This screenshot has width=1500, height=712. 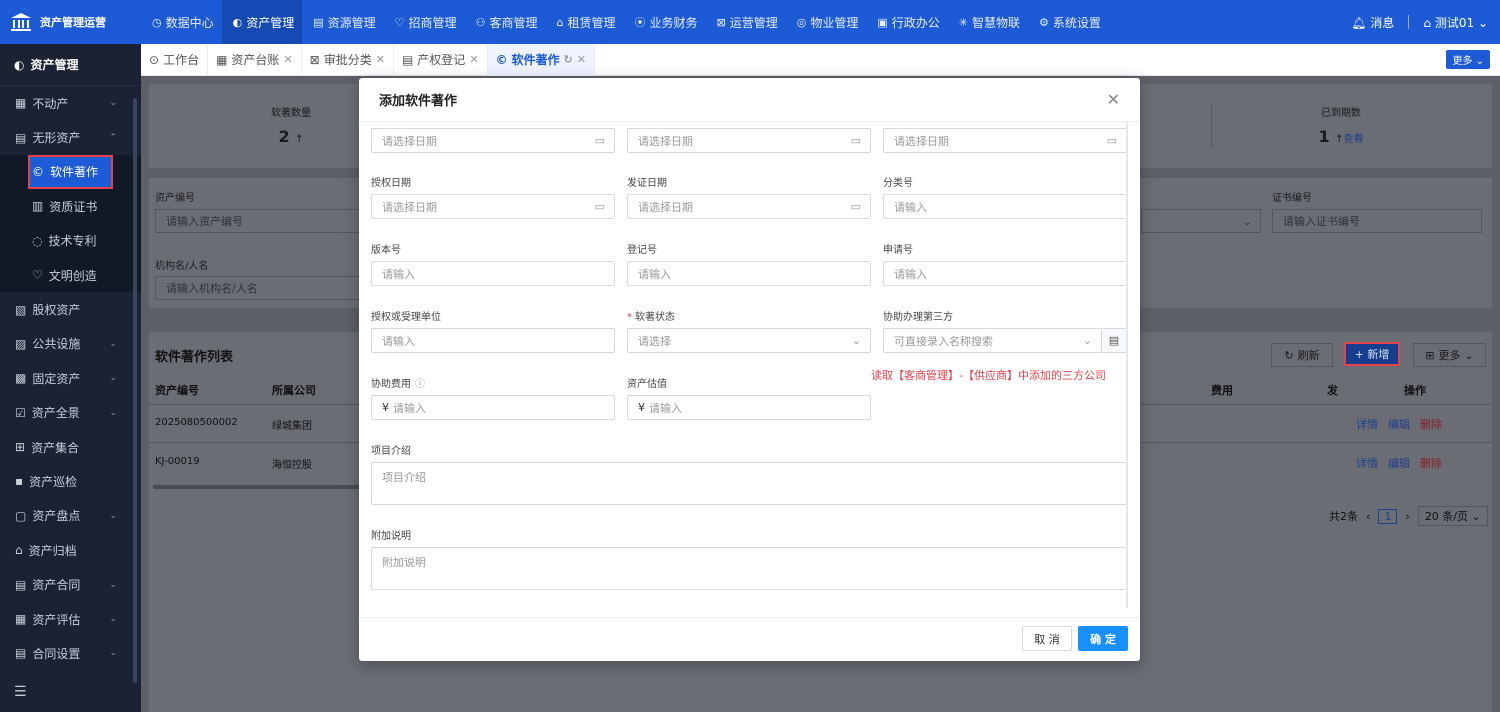 I want to click on top-menu-item: ♡ 招商管理, so click(x=424, y=22).